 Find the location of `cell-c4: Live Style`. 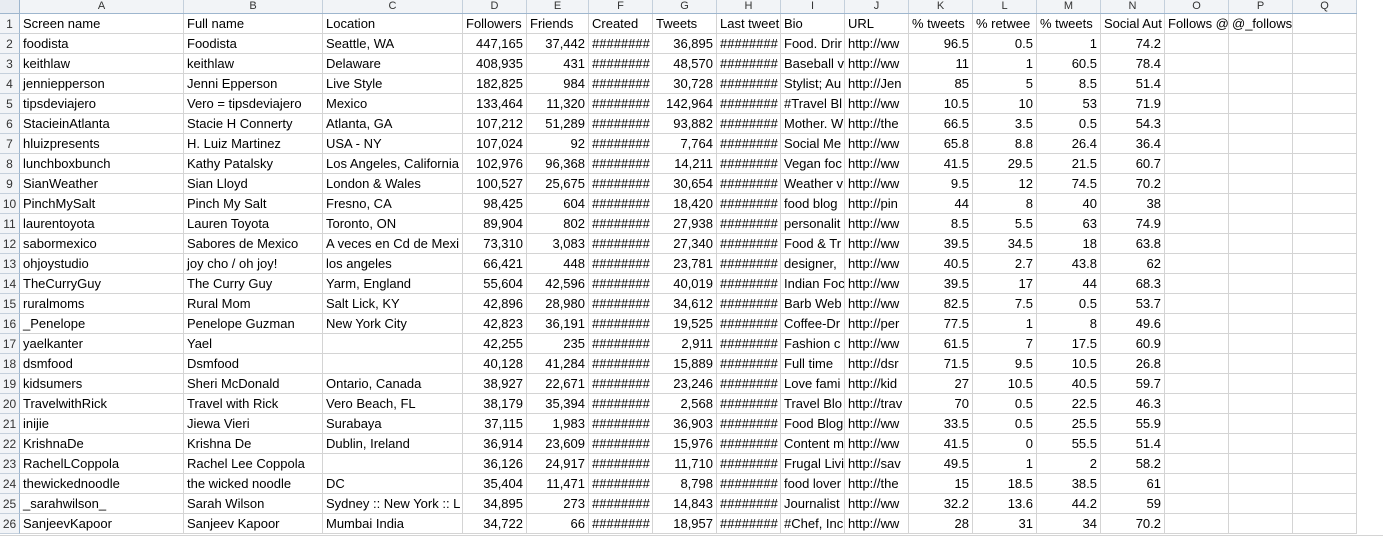

cell-c4: Live Style is located at coordinates (393, 84).